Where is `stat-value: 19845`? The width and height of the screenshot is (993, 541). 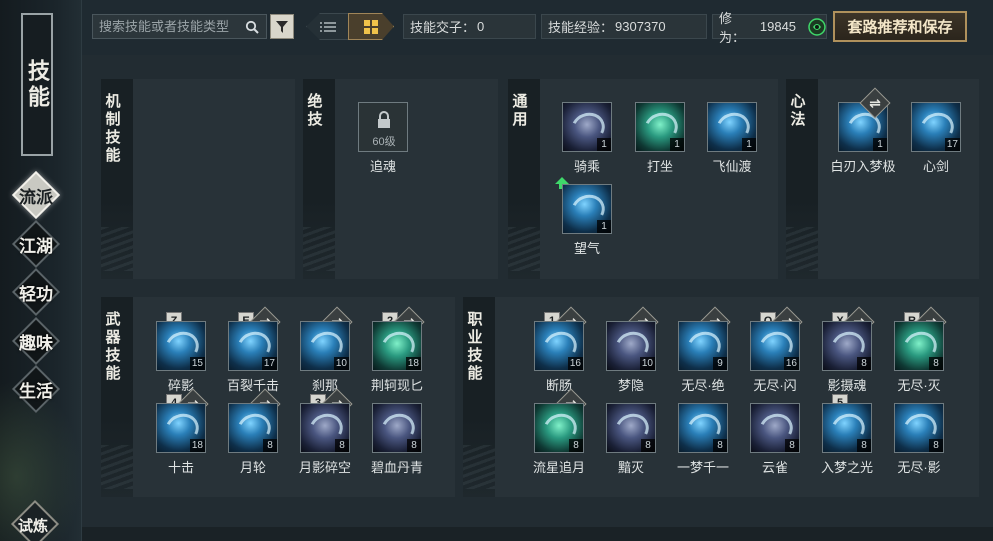 stat-value: 19845 is located at coordinates (778, 26).